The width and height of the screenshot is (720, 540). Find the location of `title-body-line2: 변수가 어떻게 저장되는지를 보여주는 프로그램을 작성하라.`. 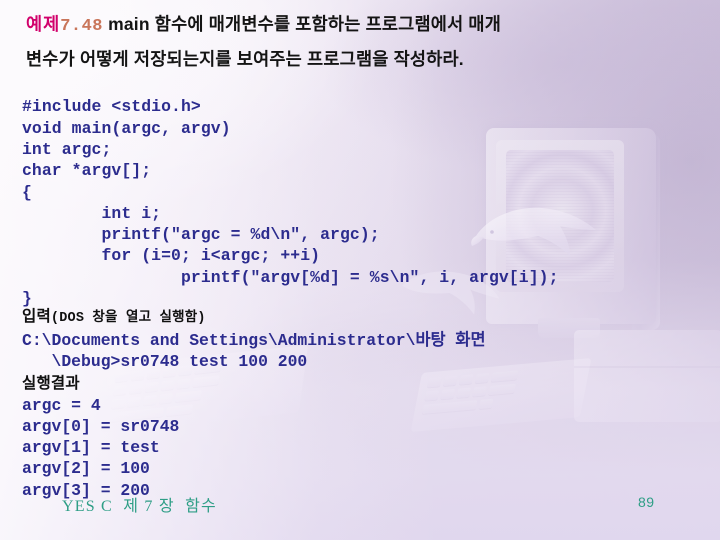

title-body-line2: 변수가 어떻게 저장되는지를 보여주는 프로그램을 작성하라. is located at coordinates (245, 59).